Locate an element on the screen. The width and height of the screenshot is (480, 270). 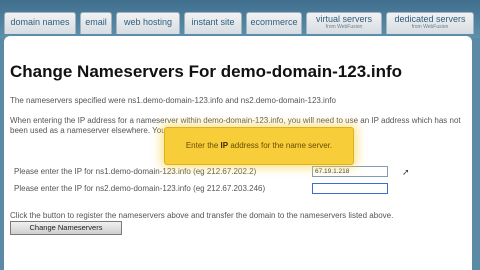
tab-email: email is located at coordinates (96, 23).